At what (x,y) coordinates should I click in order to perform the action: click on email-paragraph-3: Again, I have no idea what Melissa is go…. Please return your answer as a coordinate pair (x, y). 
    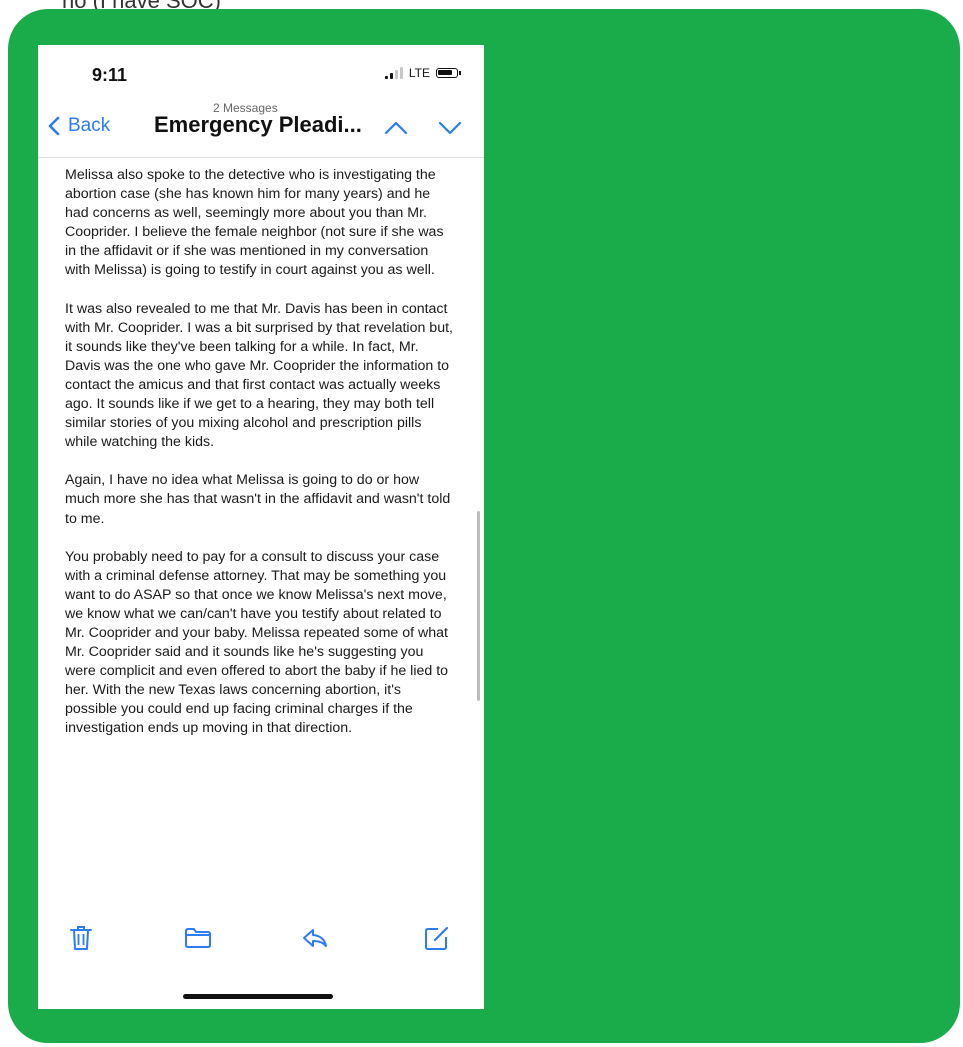
    Looking at the image, I should click on (258, 499).